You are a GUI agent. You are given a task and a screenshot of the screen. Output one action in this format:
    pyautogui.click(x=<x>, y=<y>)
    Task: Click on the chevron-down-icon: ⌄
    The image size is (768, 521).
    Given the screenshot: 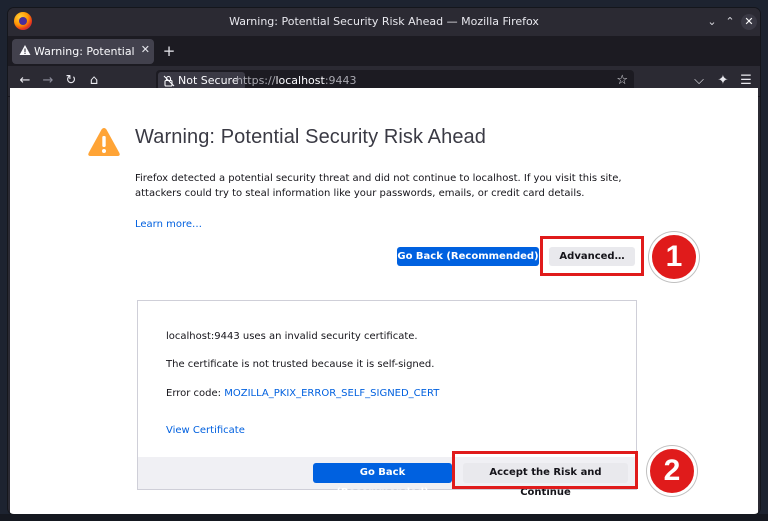 What is the action you would take?
    pyautogui.click(x=712, y=22)
    